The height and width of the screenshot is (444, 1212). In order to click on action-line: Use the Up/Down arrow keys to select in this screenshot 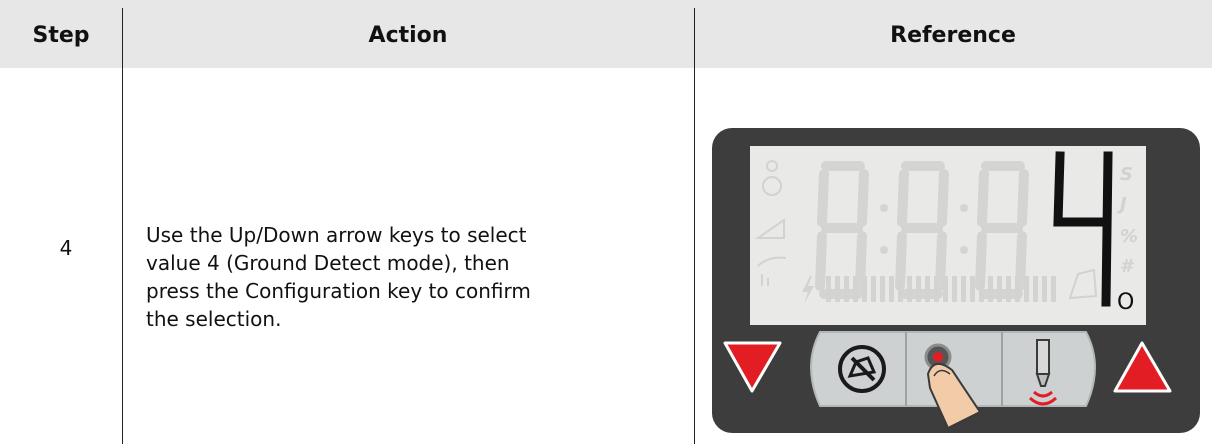, I will do `click(336, 235)`.